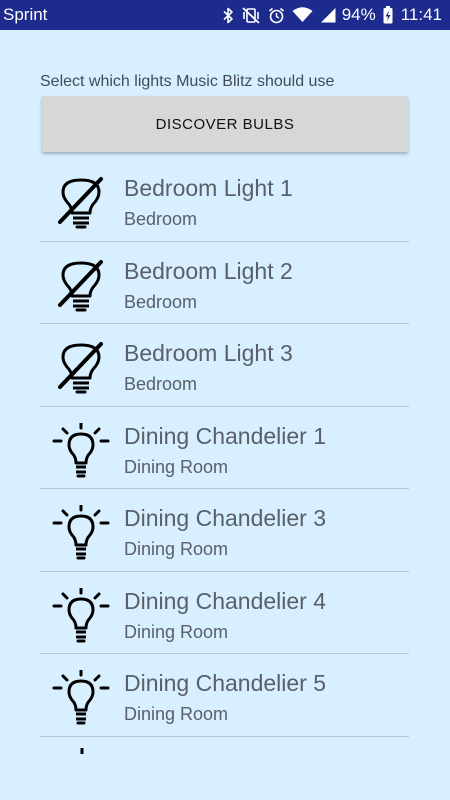 The image size is (450, 800). Describe the element at coordinates (302, 15) in the screenshot. I see `wifi-icon` at that location.